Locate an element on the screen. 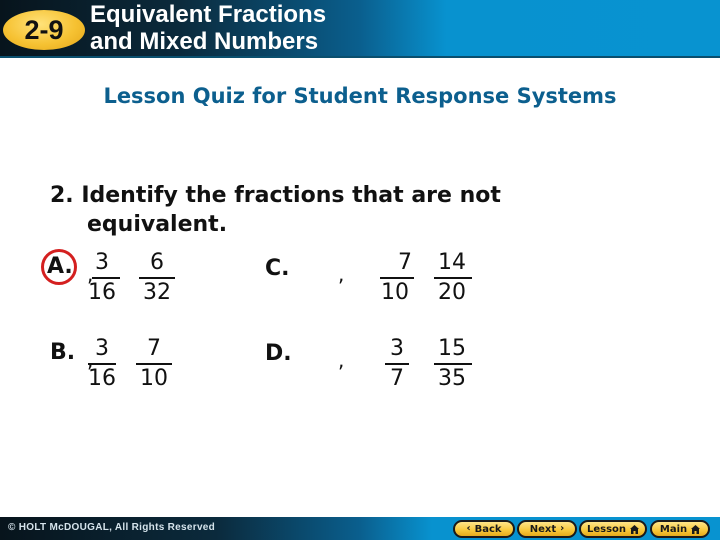 This screenshot has height=540, width=720. choice-a-fraction-1: 3 16 is located at coordinates (102, 278).